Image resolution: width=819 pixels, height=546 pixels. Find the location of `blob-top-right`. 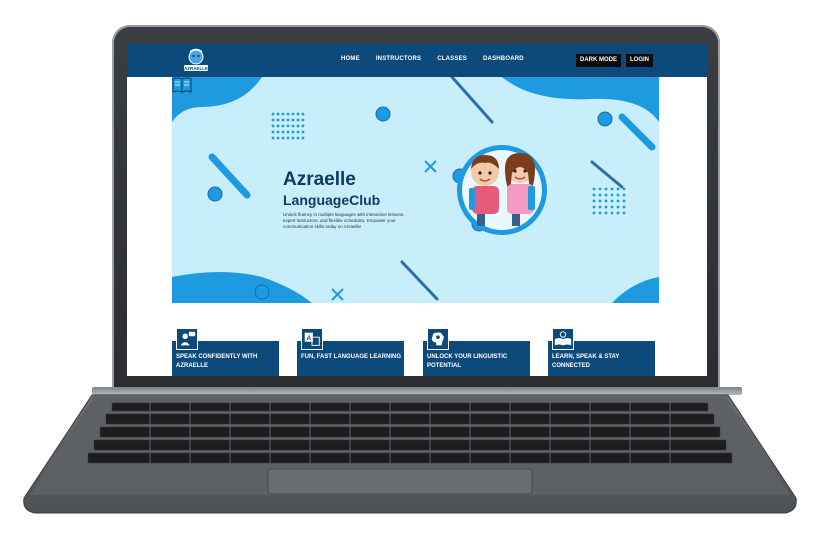

blob-top-right is located at coordinates (580, 99).